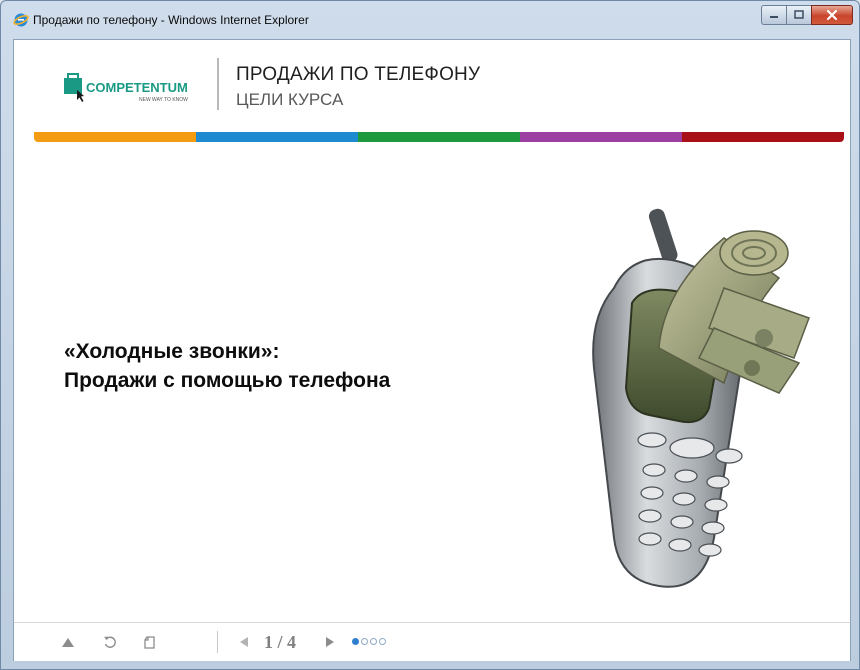 This screenshot has height=670, width=860. What do you see at coordinates (172, 351) in the screenshot?
I see `slide-heading-line1: «Холодные звонки»:` at bounding box center [172, 351].